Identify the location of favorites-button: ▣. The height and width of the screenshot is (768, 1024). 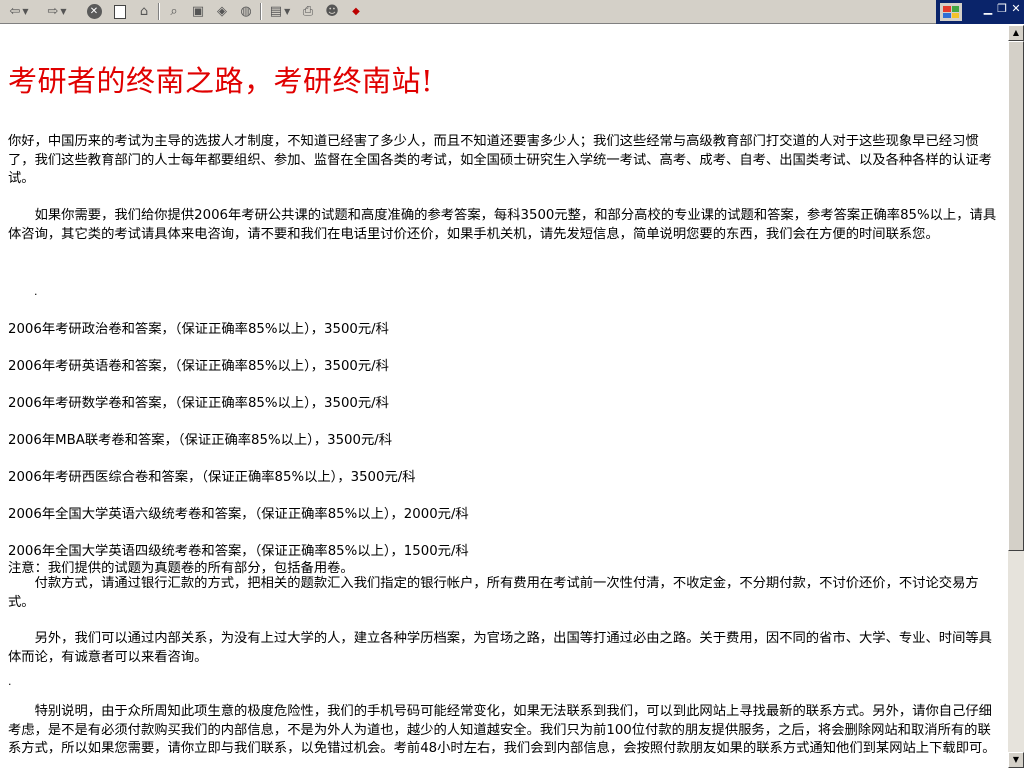
(198, 11).